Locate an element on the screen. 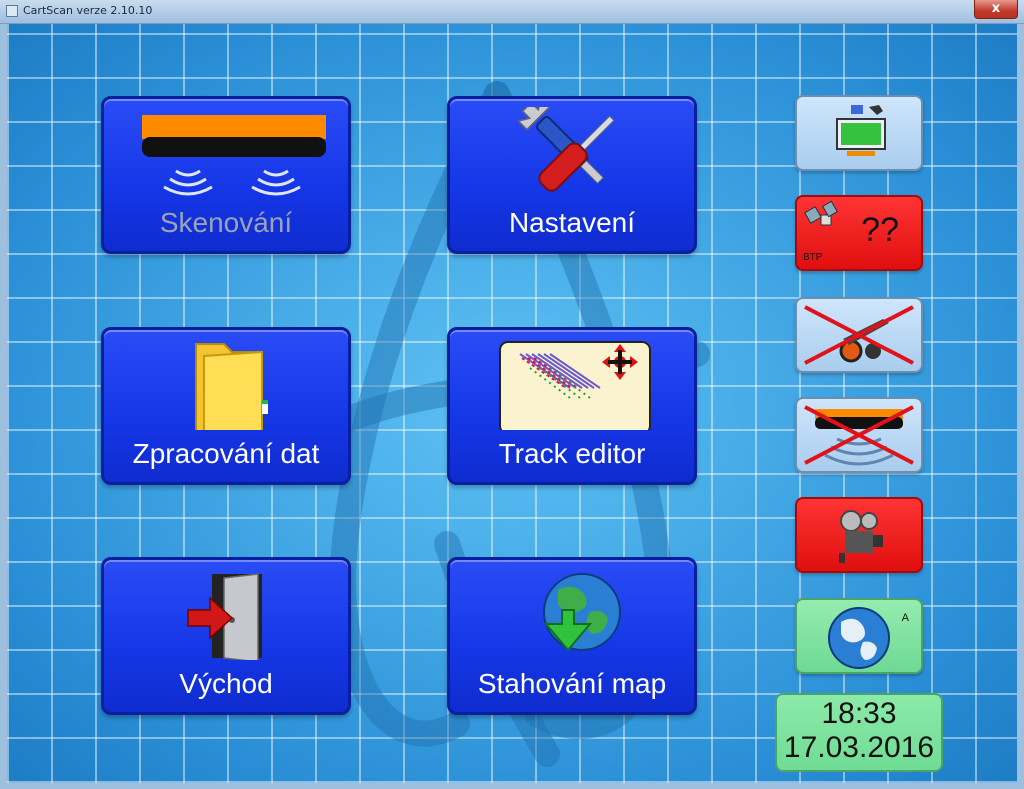 The height and width of the screenshot is (789, 1024). scanner-status-button is located at coordinates (859, 435).